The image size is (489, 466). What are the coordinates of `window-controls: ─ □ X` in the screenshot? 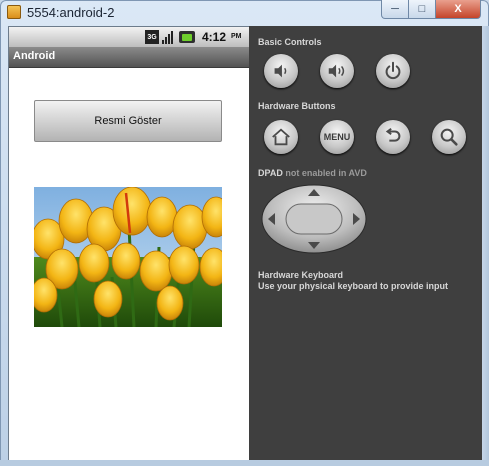 It's located at (431, 9).